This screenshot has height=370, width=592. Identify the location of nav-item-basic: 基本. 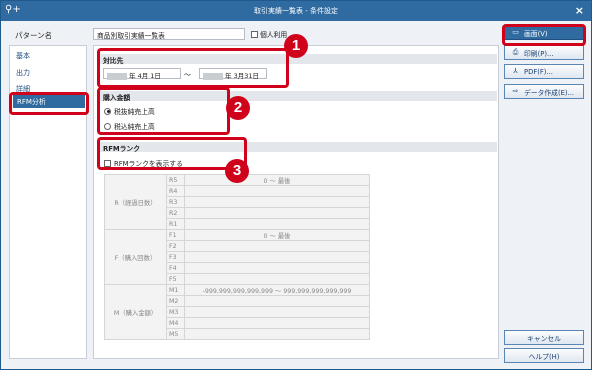
(23, 56).